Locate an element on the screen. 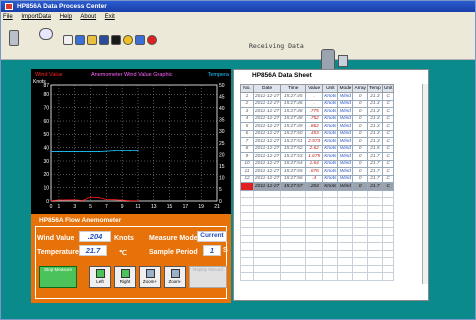  table-cell: 15:27:48 is located at coordinates (293, 111).